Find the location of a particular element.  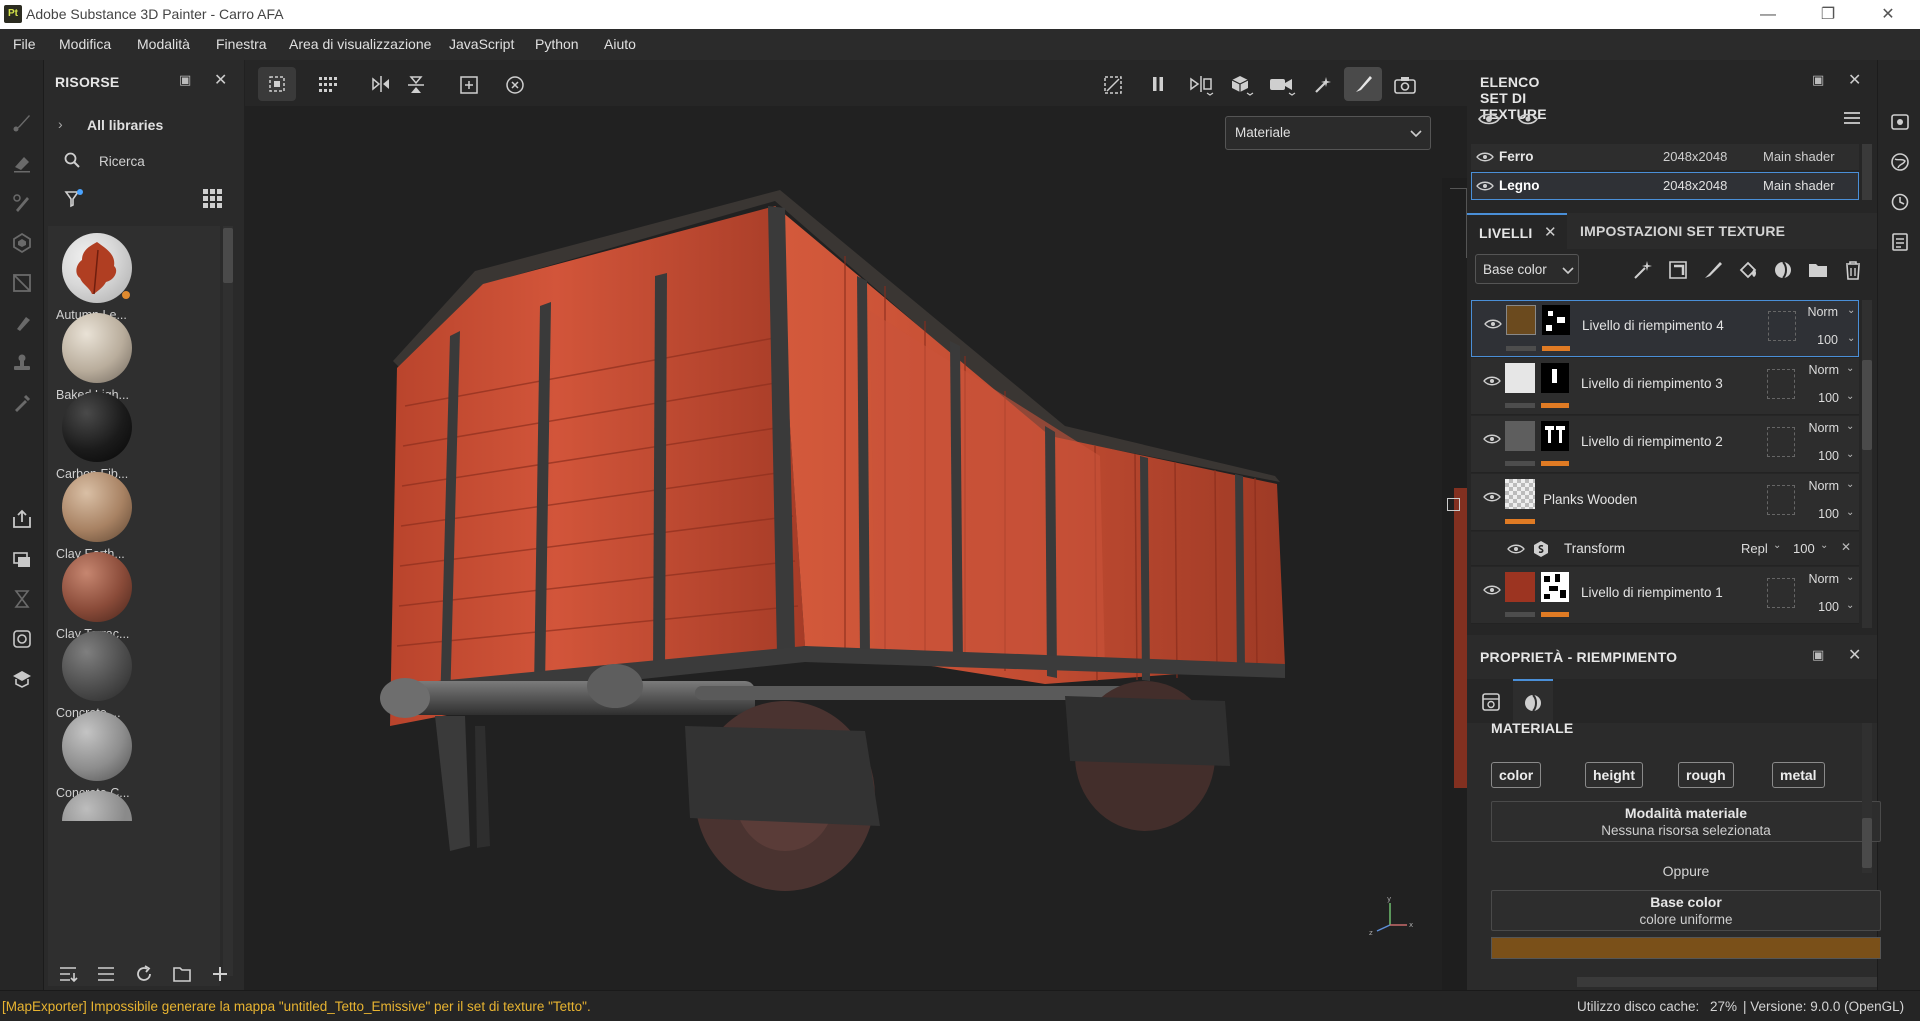

tab-layers: LIVELLI ✕ is located at coordinates (1517, 231).